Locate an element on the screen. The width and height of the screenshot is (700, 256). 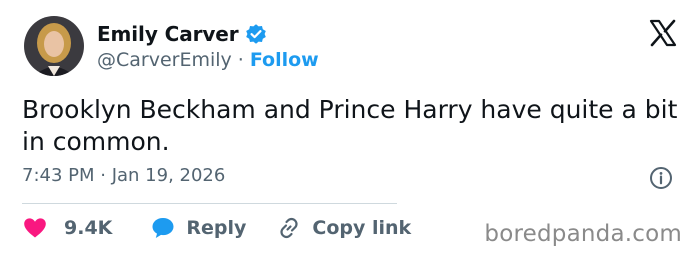
like-button: 9.4K is located at coordinates (67, 228).